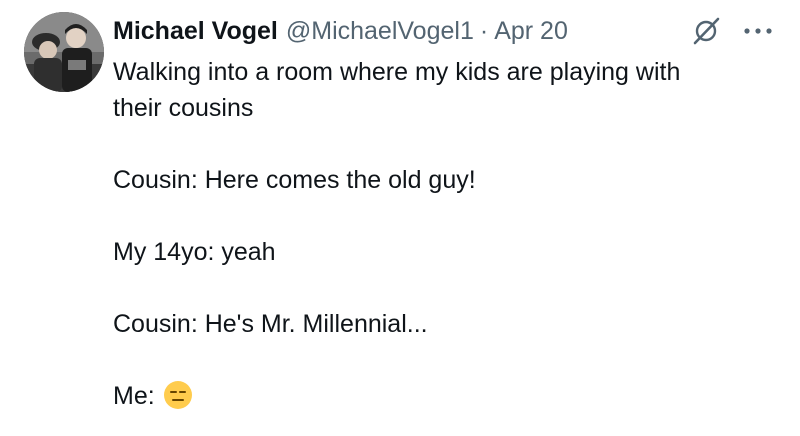 The image size is (800, 436). Describe the element at coordinates (531, 31) in the screenshot. I see `tweet-date: Apr 20` at that location.